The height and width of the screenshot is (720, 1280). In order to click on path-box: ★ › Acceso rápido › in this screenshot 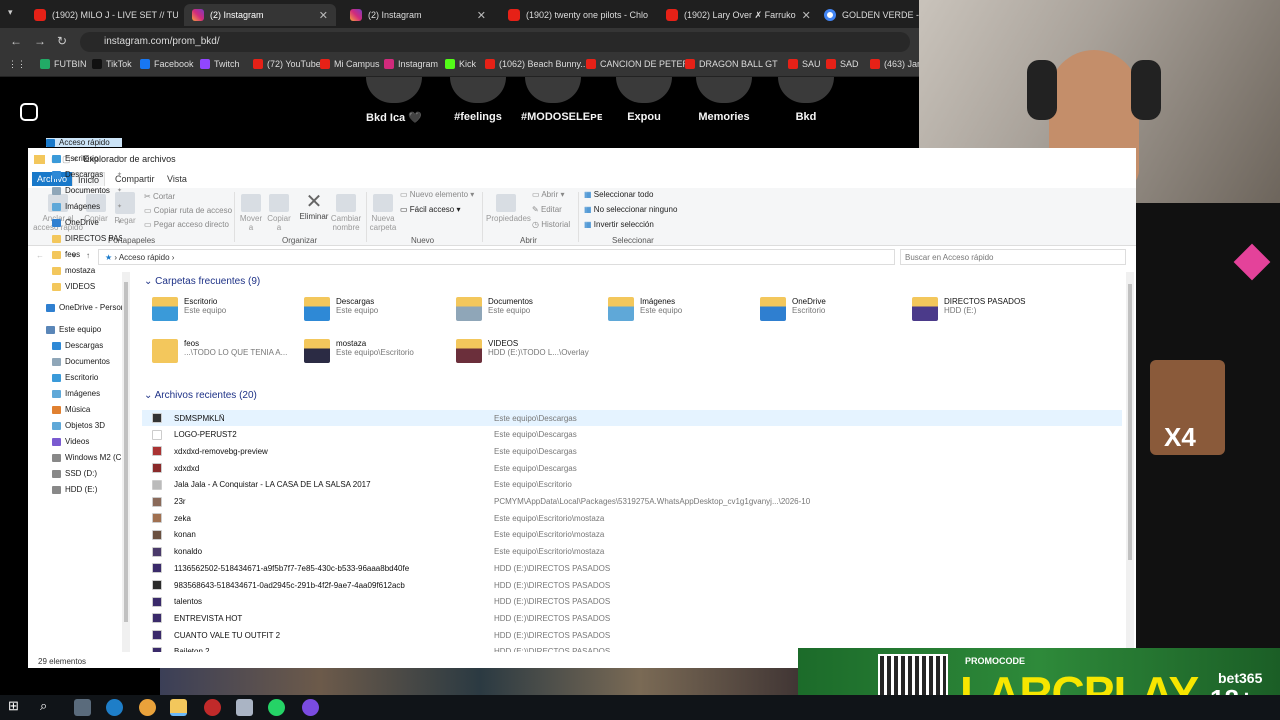, I will do `click(496, 257)`.